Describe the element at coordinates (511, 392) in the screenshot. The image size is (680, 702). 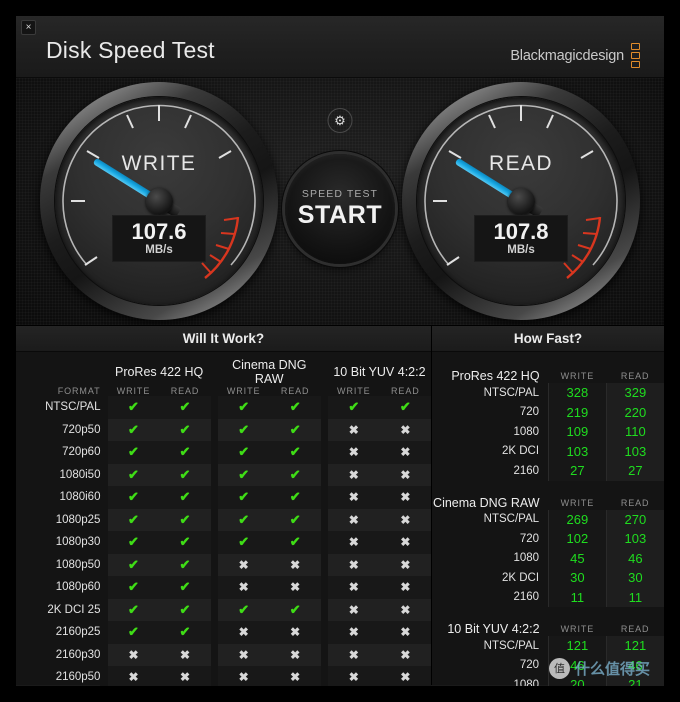
I see `format-label: NTSC/PAL` at that location.